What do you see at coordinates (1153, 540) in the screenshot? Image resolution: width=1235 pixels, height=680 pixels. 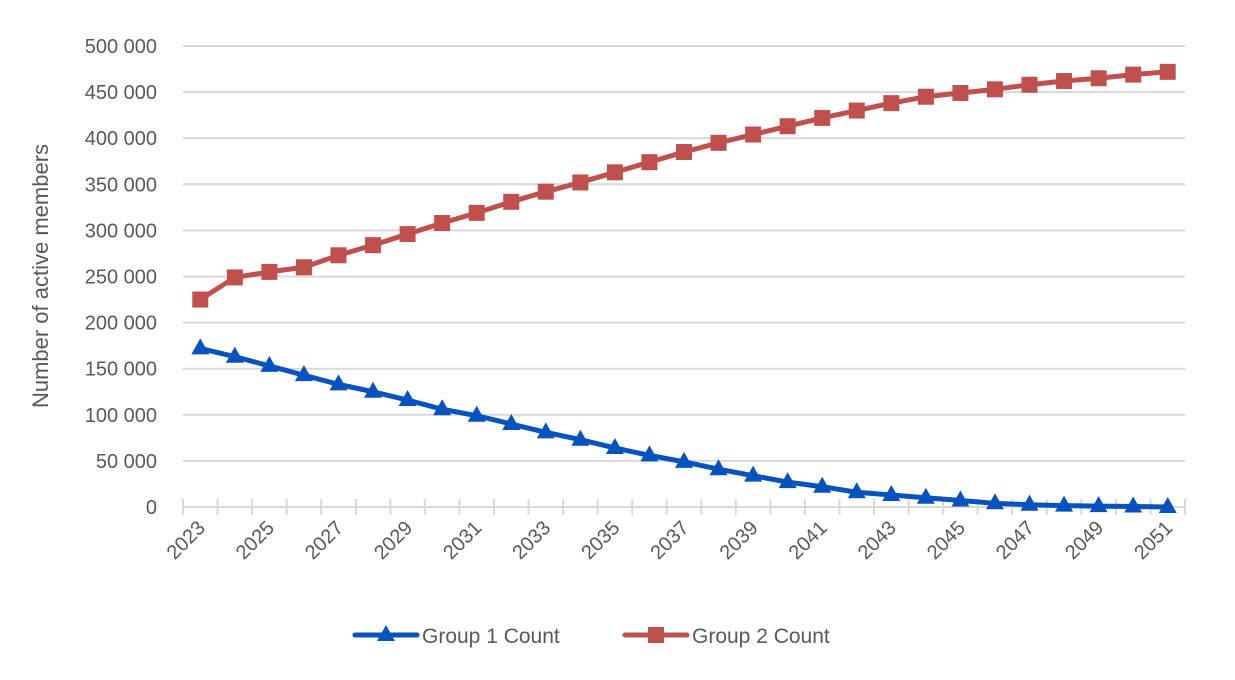 I see `x-tick-label: 2051` at bounding box center [1153, 540].